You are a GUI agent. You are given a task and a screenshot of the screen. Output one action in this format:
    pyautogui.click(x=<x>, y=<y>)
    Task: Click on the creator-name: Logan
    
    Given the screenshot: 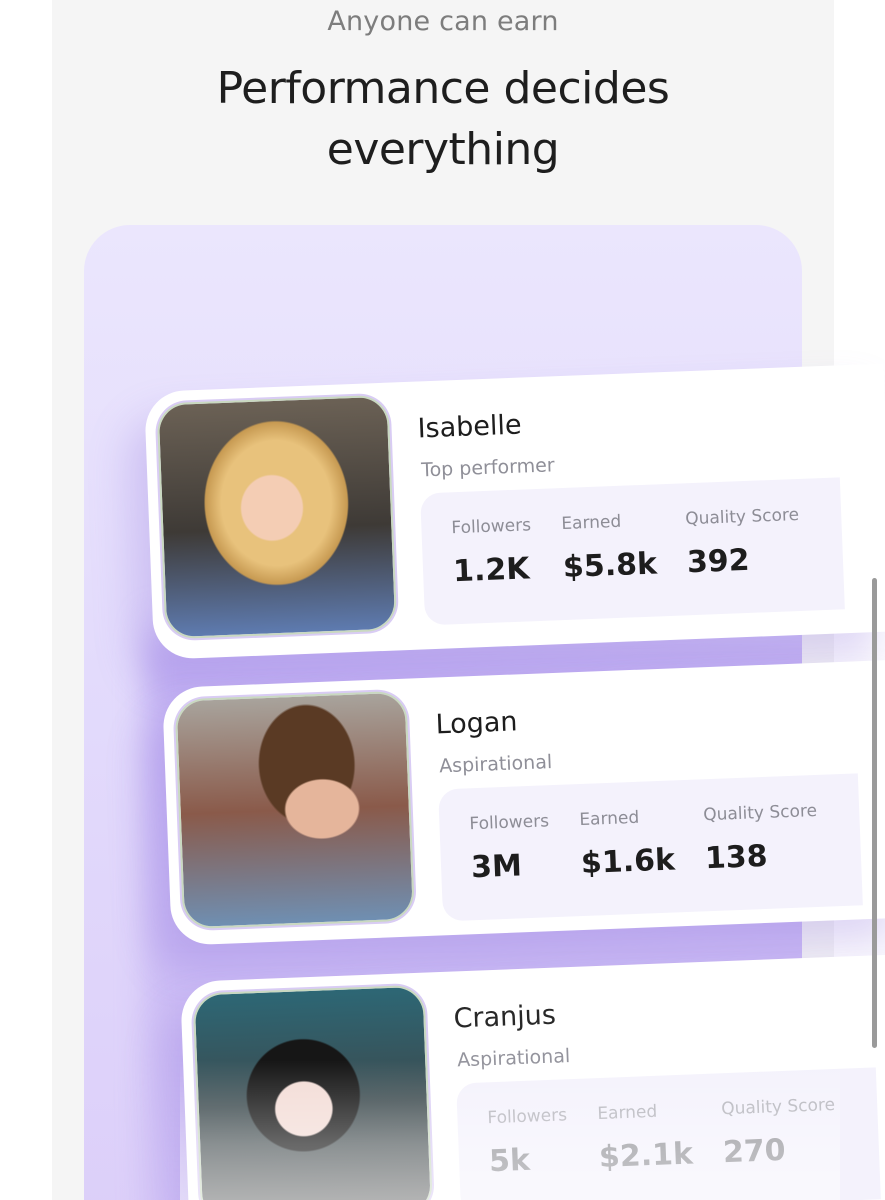 What is the action you would take?
    pyautogui.click(x=477, y=723)
    